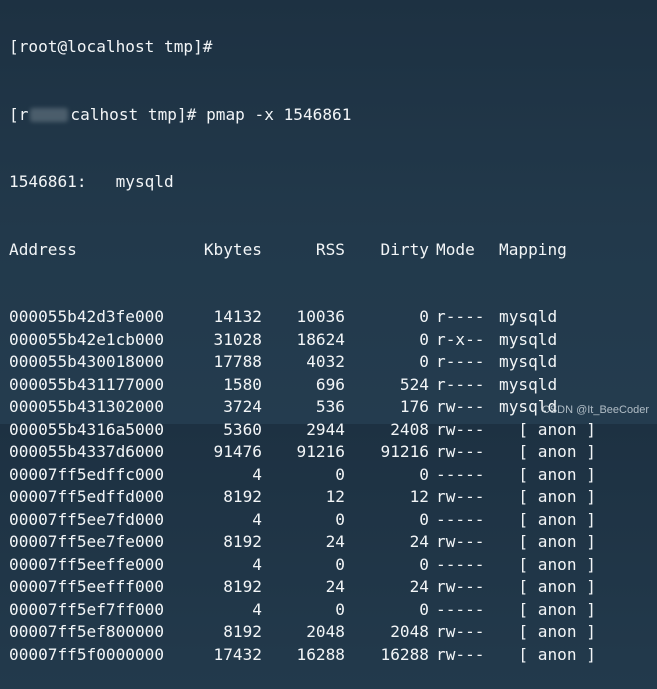 This screenshot has width=657, height=689. Describe the element at coordinates (87, 451) in the screenshot. I see `cell-address: 000055b4337d6000` at that location.